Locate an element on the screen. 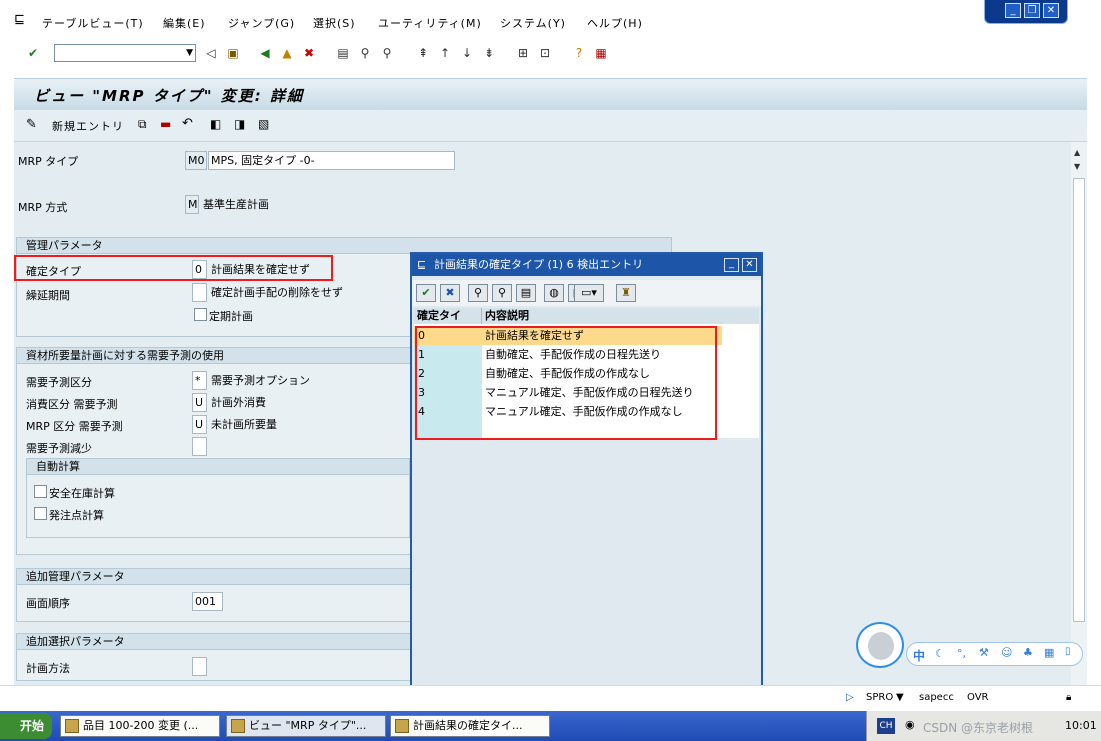 This screenshot has width=1101, height=741. undo-icon: ↶ is located at coordinates (187, 123).